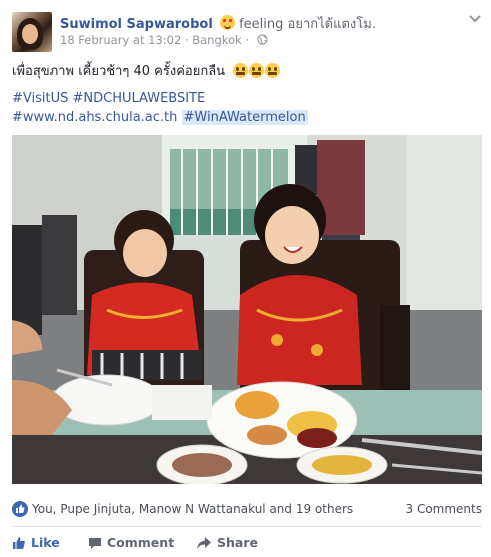 The height and width of the screenshot is (557, 491). I want to click on speech-bubble-icon, so click(95, 543).